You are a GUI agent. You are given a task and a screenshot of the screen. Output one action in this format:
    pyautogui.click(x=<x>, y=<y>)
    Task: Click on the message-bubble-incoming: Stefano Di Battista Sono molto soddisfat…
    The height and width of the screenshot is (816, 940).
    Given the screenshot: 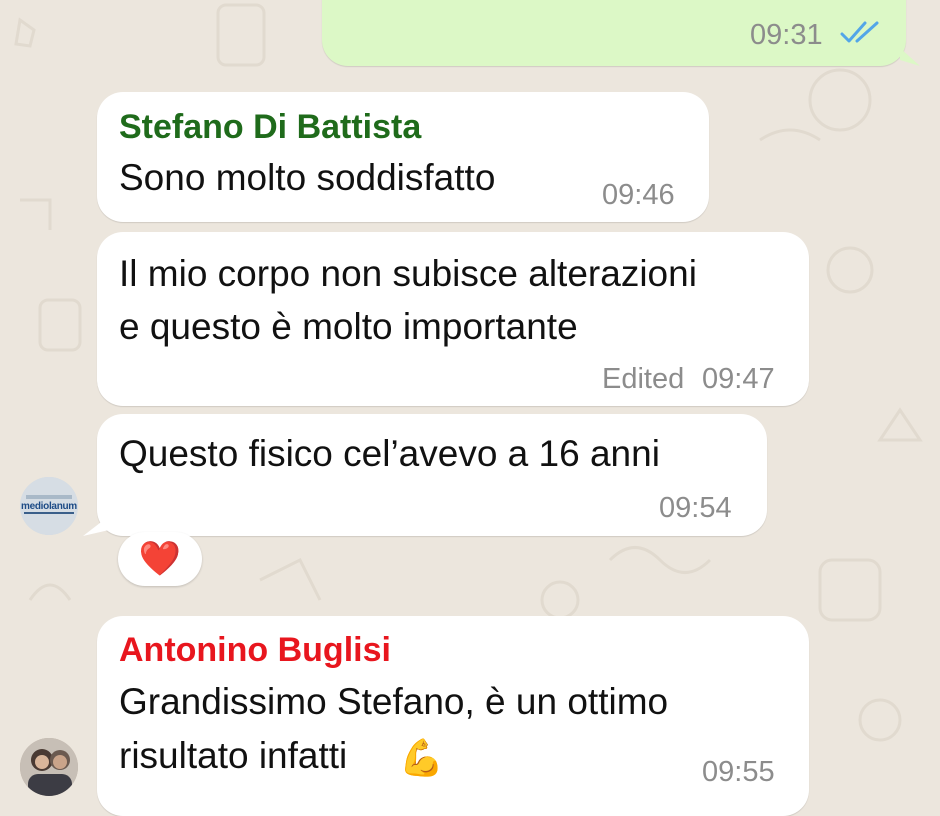 What is the action you would take?
    pyautogui.click(x=403, y=157)
    